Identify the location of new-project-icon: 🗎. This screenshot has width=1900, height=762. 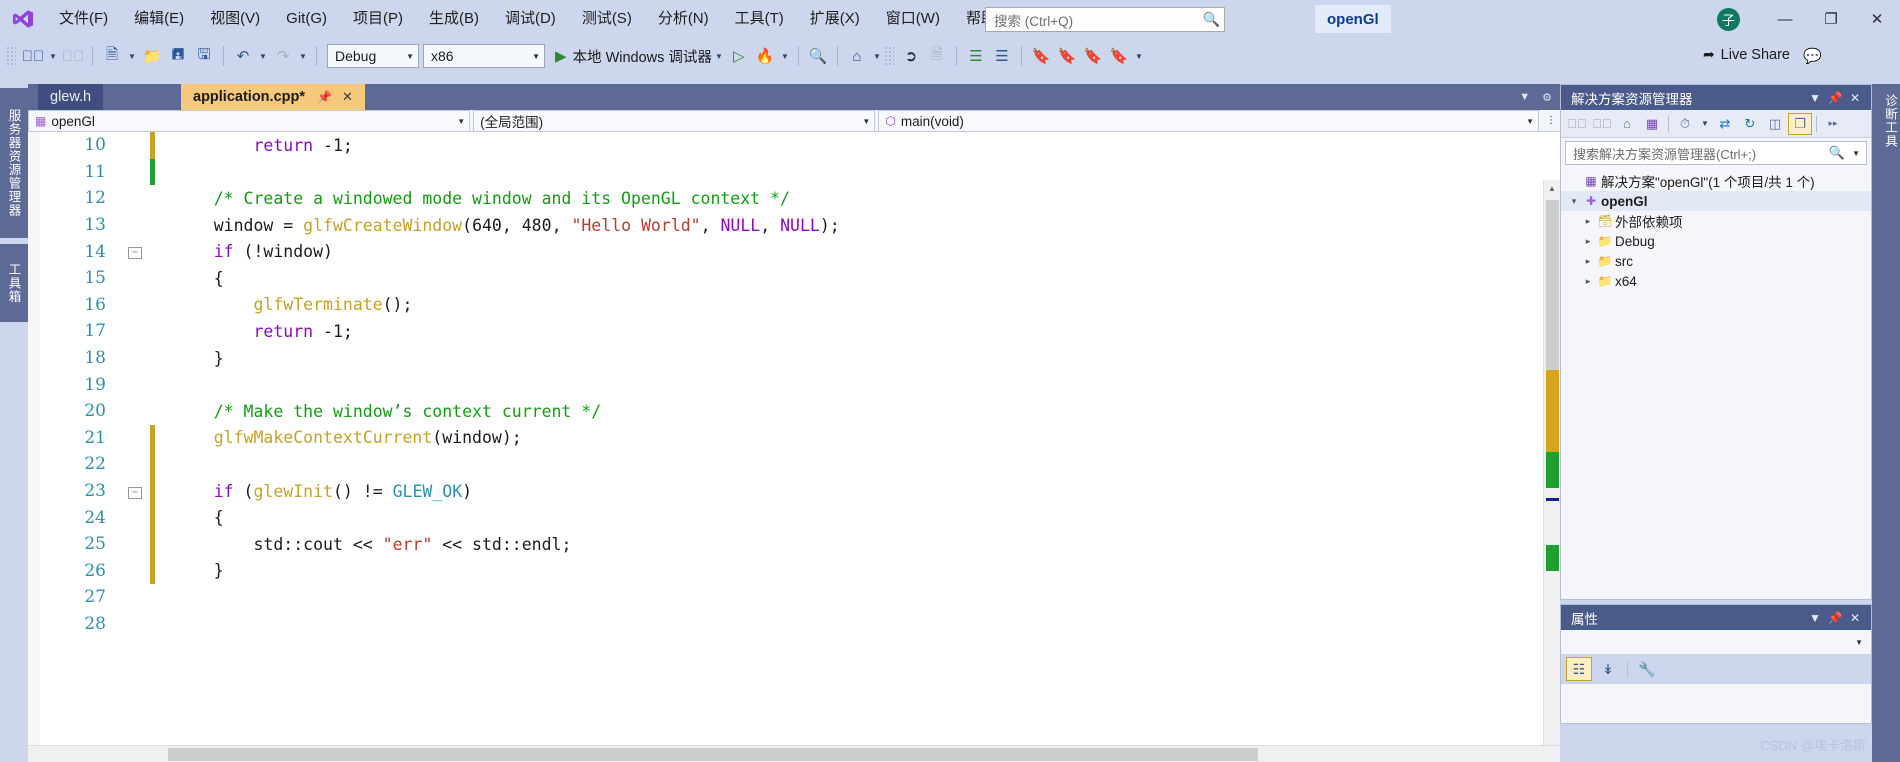
(112, 56).